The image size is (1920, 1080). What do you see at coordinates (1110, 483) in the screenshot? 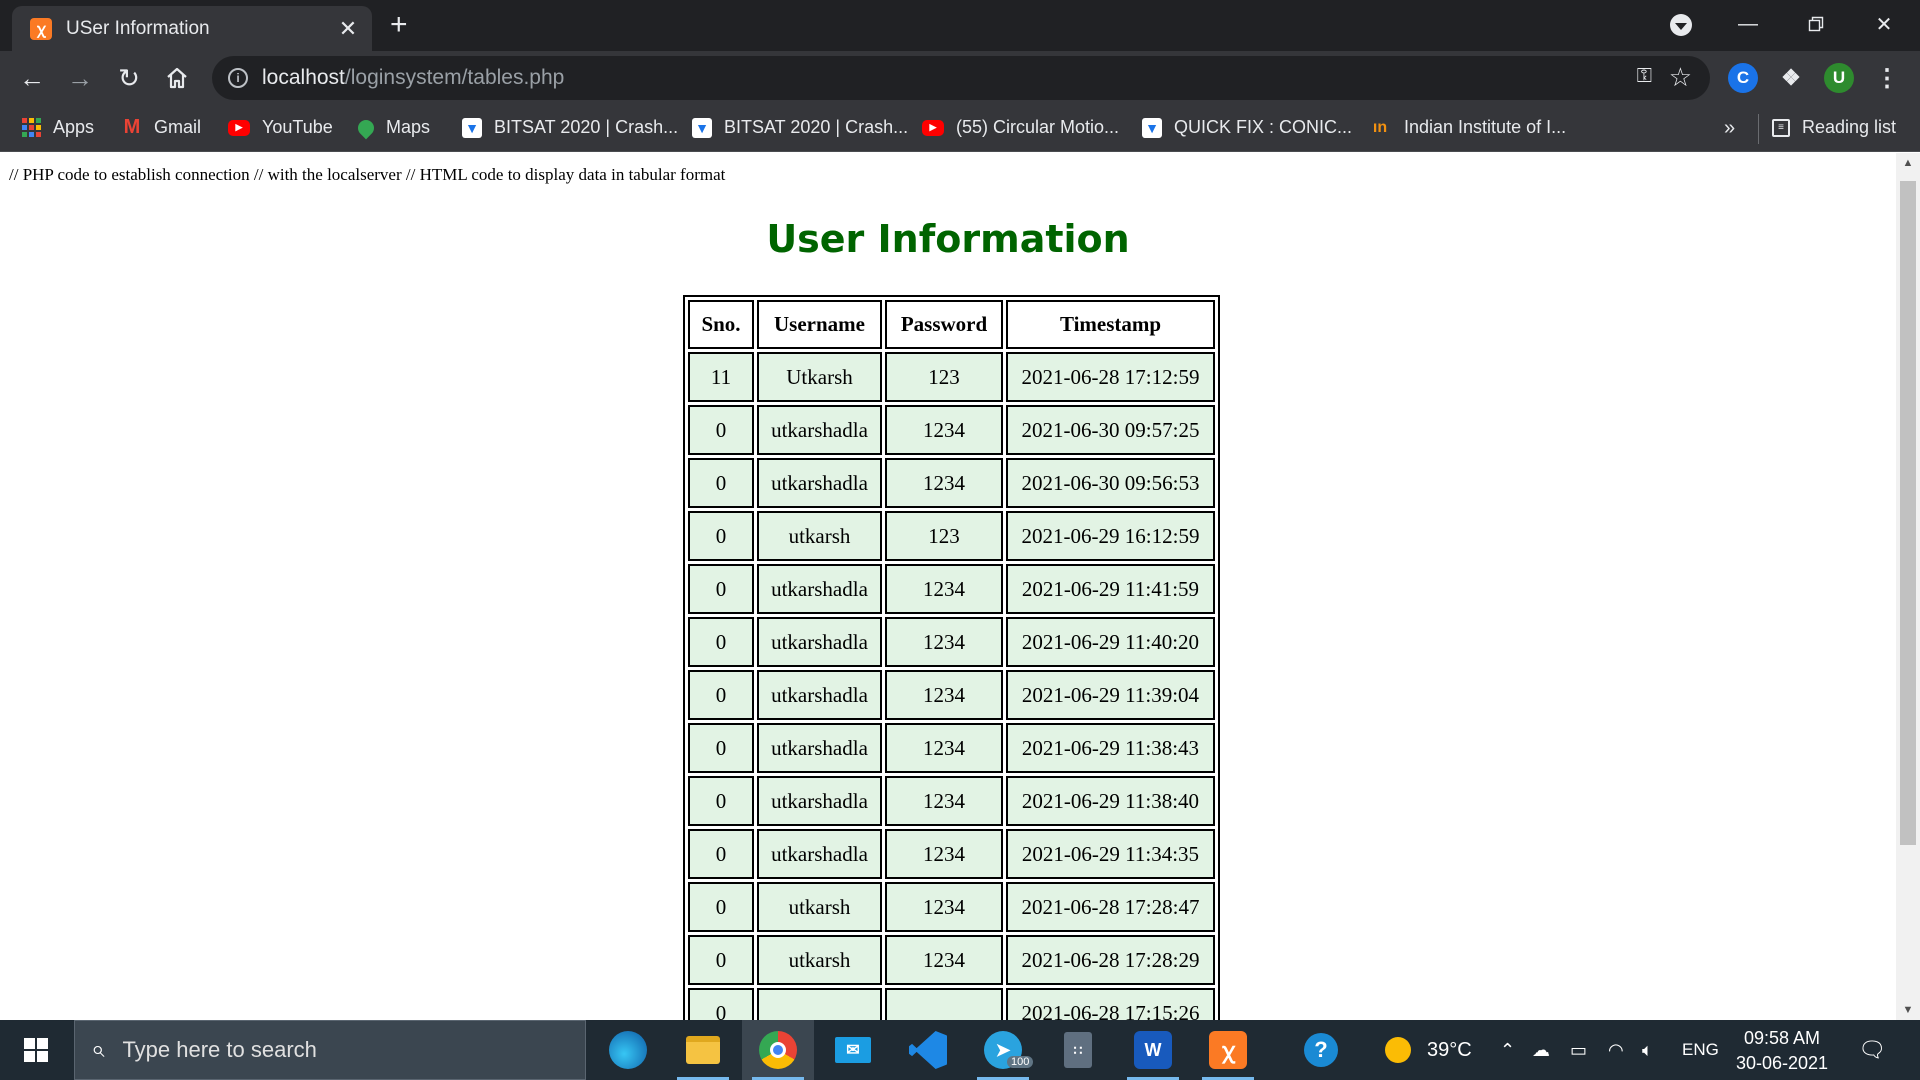
I see `cell-timestamp: 2021-06-30 09:56:53` at bounding box center [1110, 483].